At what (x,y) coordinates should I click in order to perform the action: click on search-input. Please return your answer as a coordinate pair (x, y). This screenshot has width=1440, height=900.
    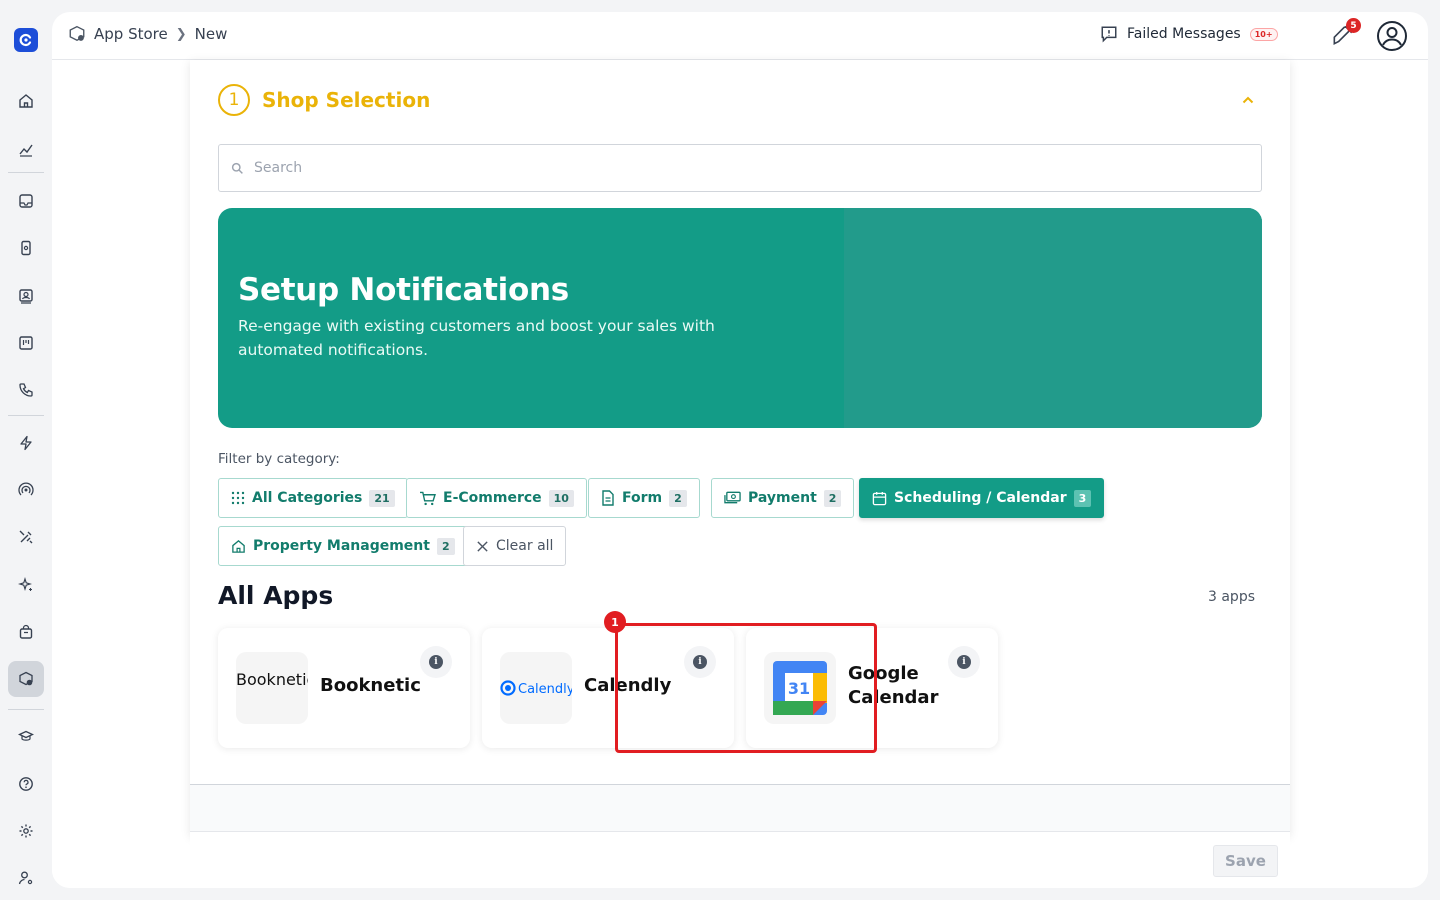
    Looking at the image, I should click on (704, 168).